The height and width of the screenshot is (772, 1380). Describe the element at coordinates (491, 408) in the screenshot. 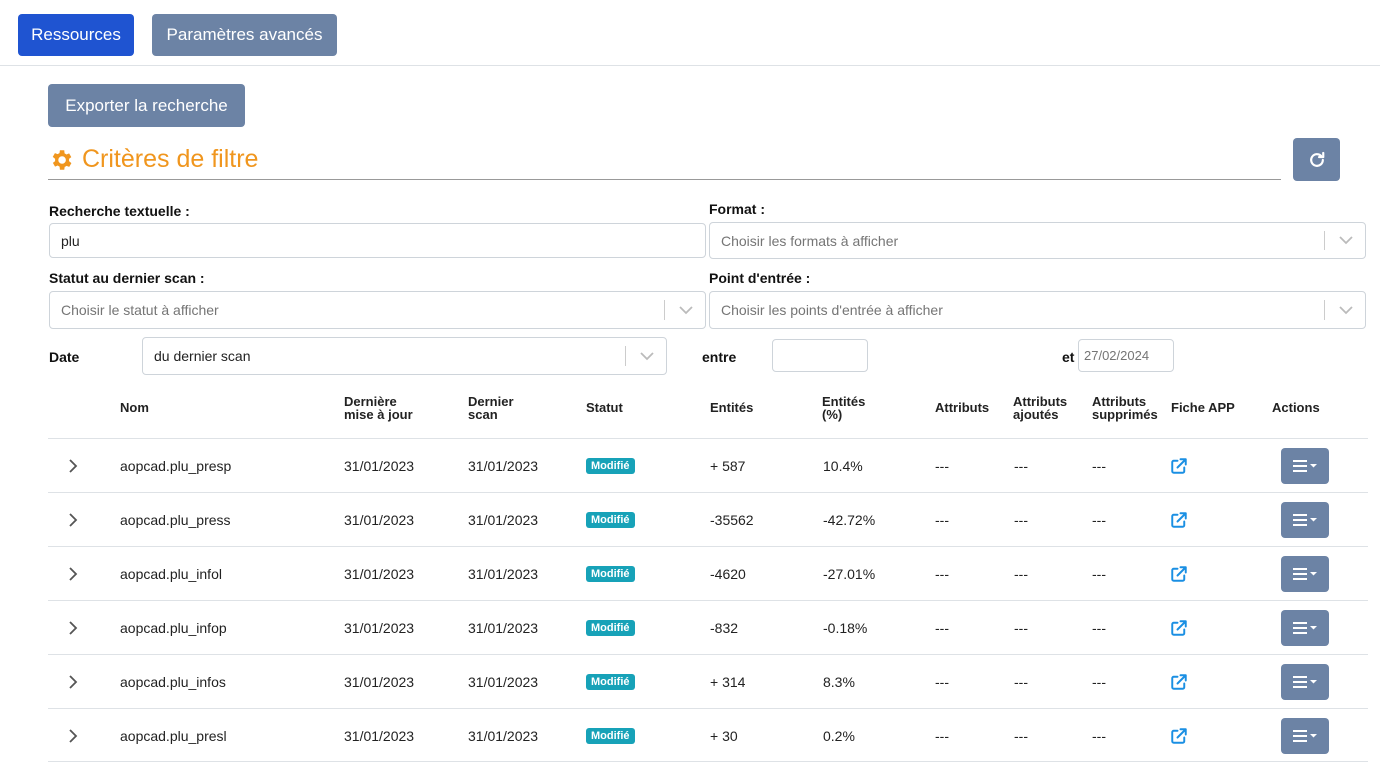

I see `col-header-scan: Dernier scan` at that location.